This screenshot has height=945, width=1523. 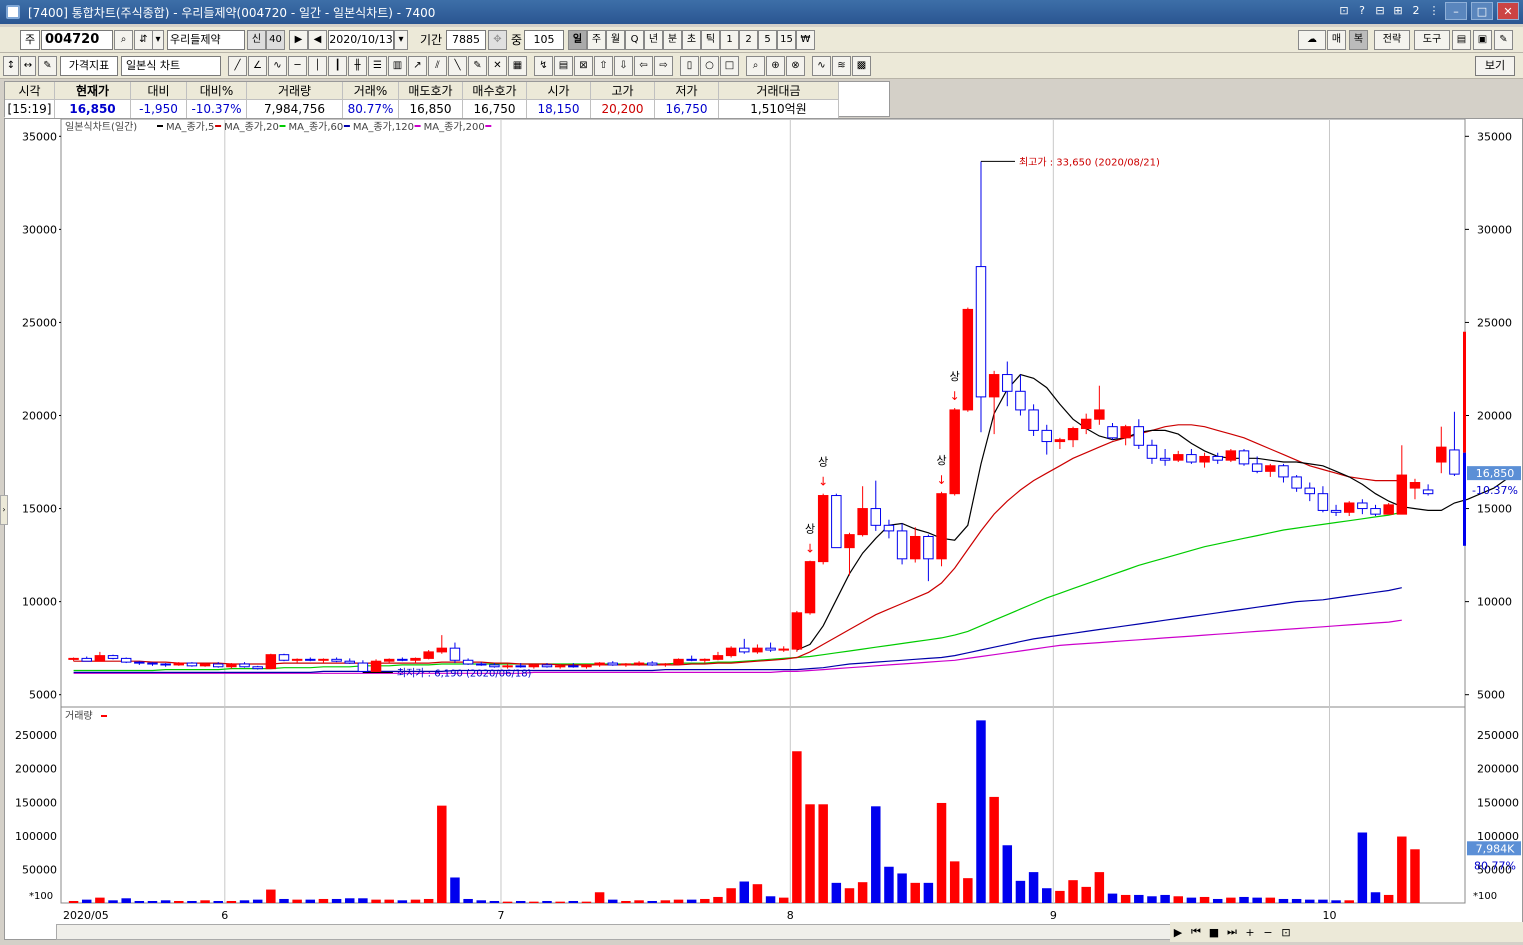 I want to click on tools-button: 도구, so click(x=1432, y=40).